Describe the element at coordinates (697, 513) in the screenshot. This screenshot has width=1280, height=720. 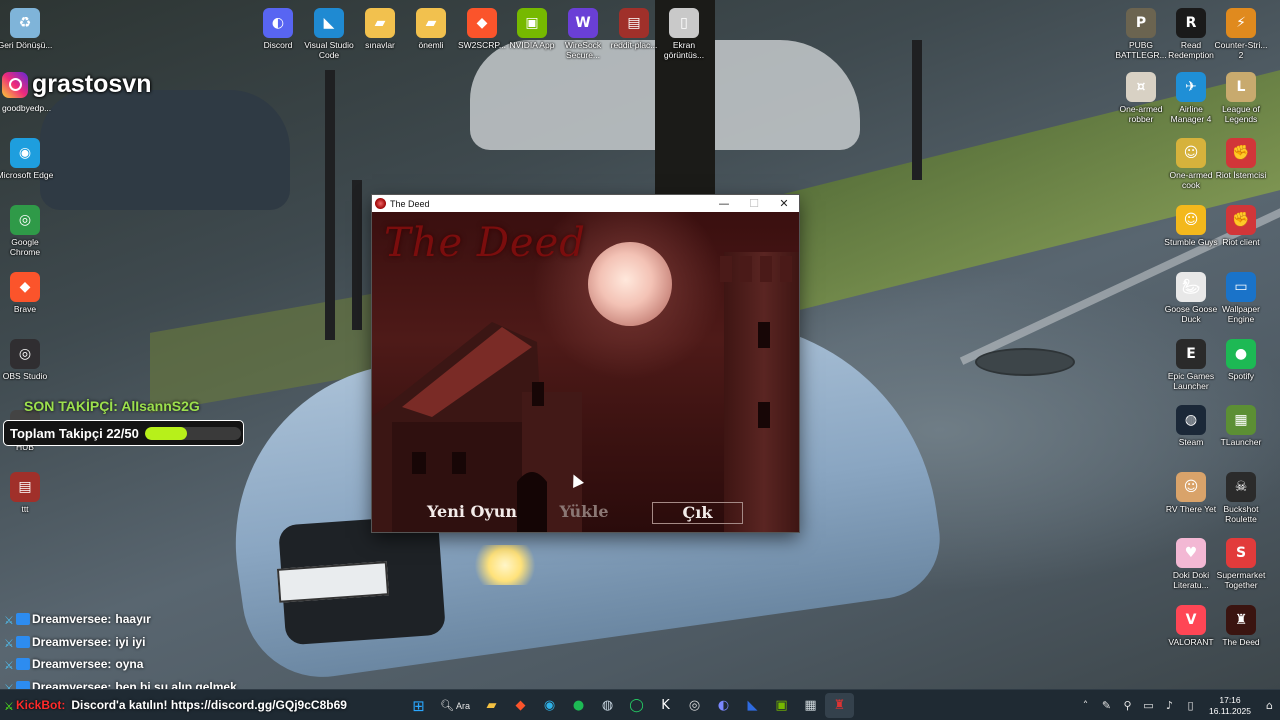
I see `quit-button: Çık` at that location.